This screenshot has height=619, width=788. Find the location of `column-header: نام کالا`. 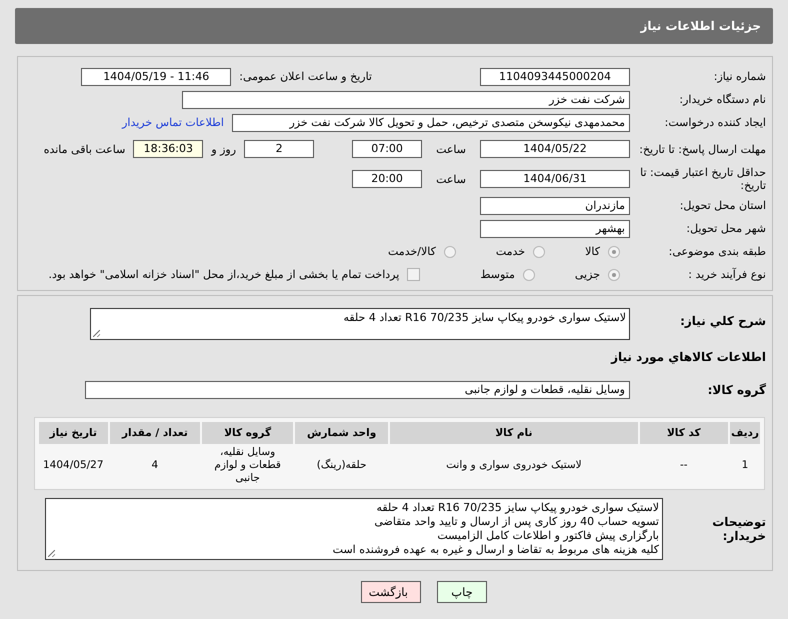

column-header: نام کالا is located at coordinates (514, 433).